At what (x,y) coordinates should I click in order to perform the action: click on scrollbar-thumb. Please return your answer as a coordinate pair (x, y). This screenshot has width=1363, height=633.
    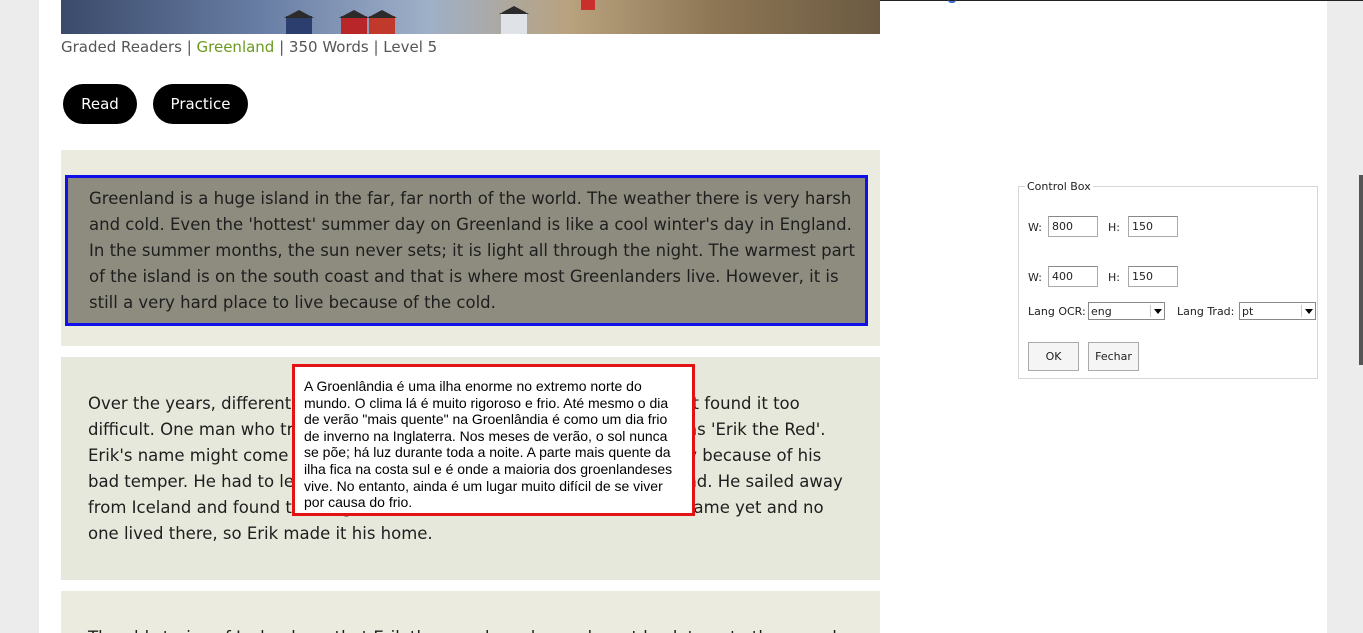
    Looking at the image, I should click on (1361, 270).